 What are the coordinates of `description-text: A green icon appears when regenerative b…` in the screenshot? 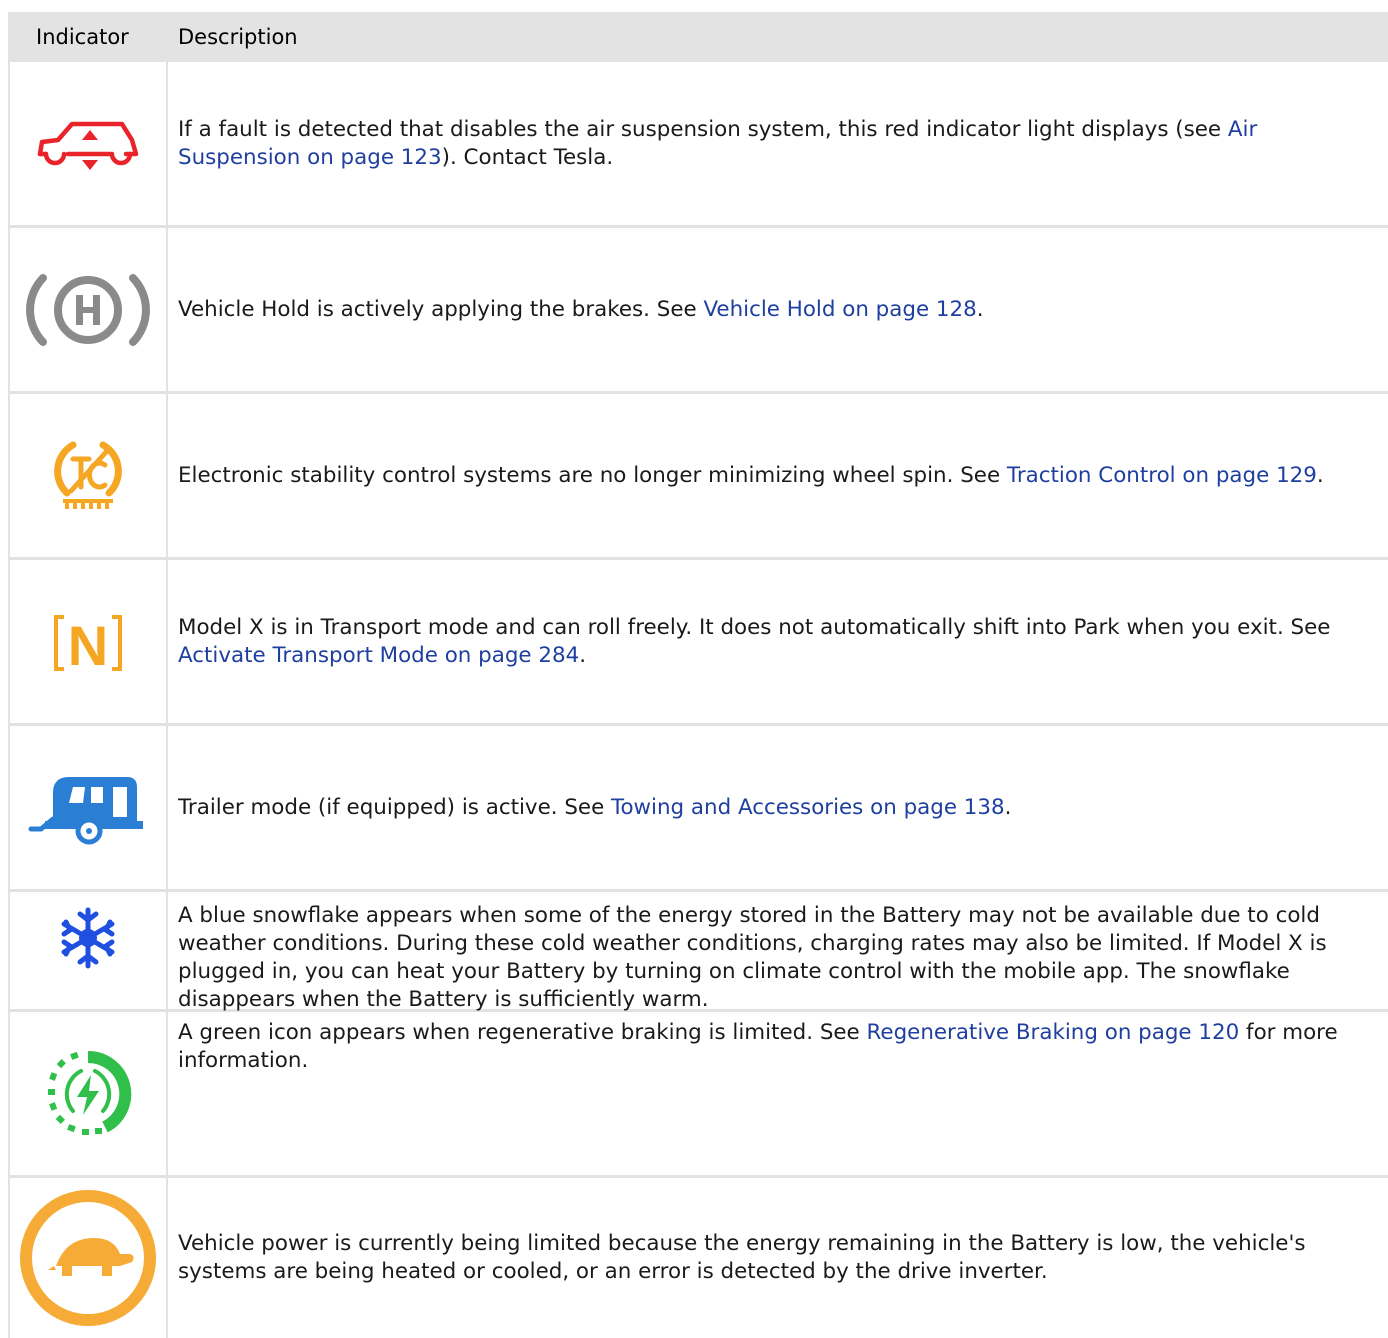 It's located at (522, 1032).